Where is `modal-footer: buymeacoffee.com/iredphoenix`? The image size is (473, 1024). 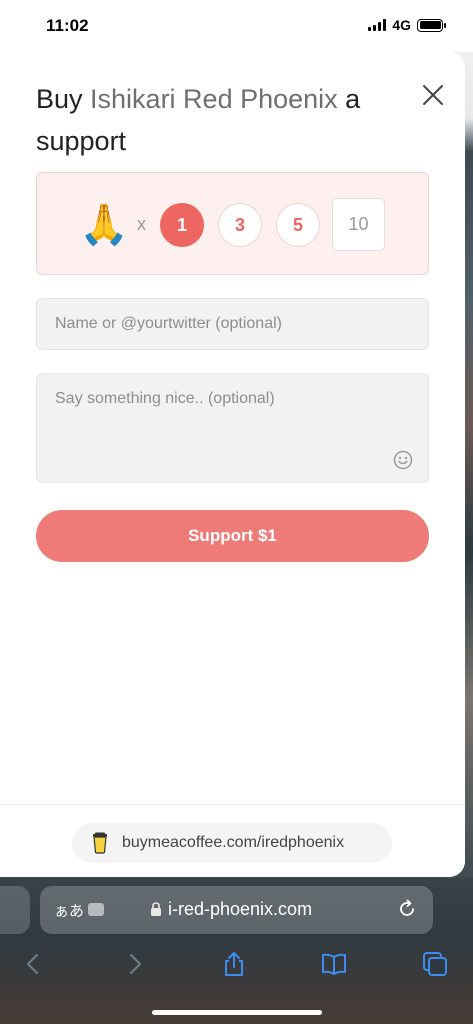 modal-footer: buymeacoffee.com/iredphoenix is located at coordinates (232, 840).